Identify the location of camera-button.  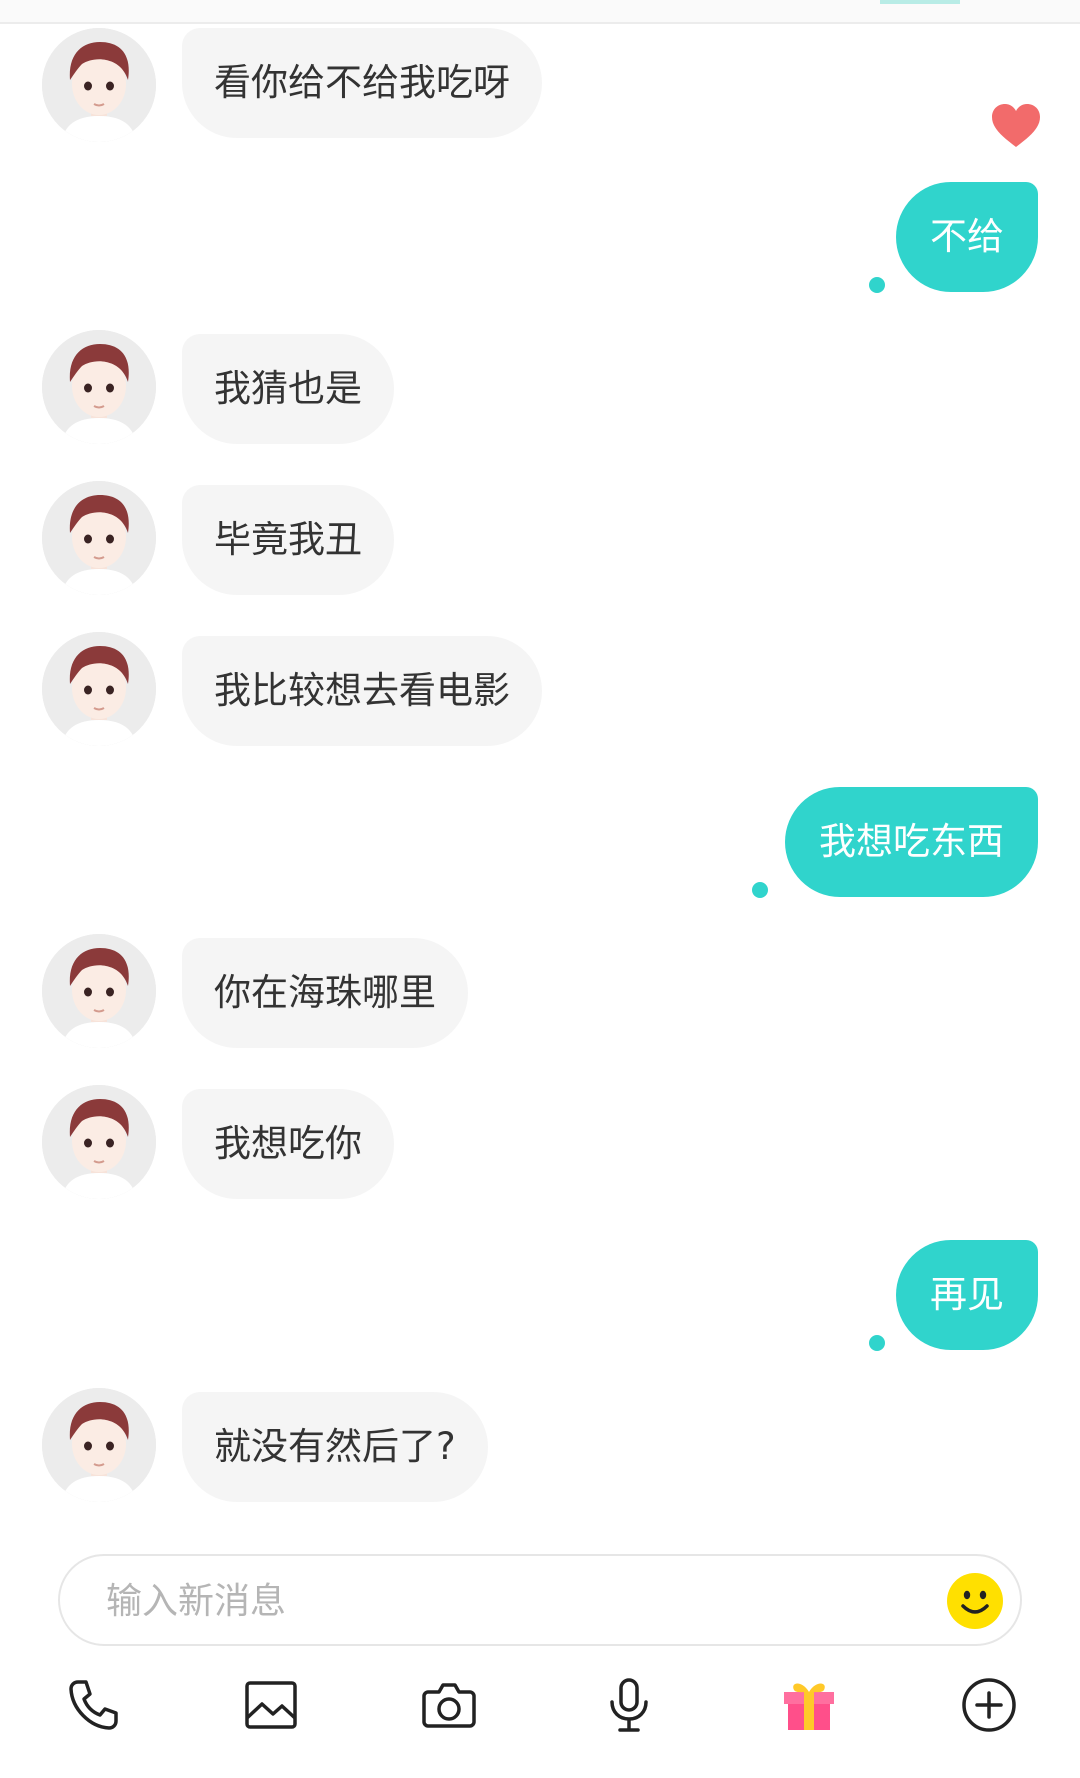
(449, 1705).